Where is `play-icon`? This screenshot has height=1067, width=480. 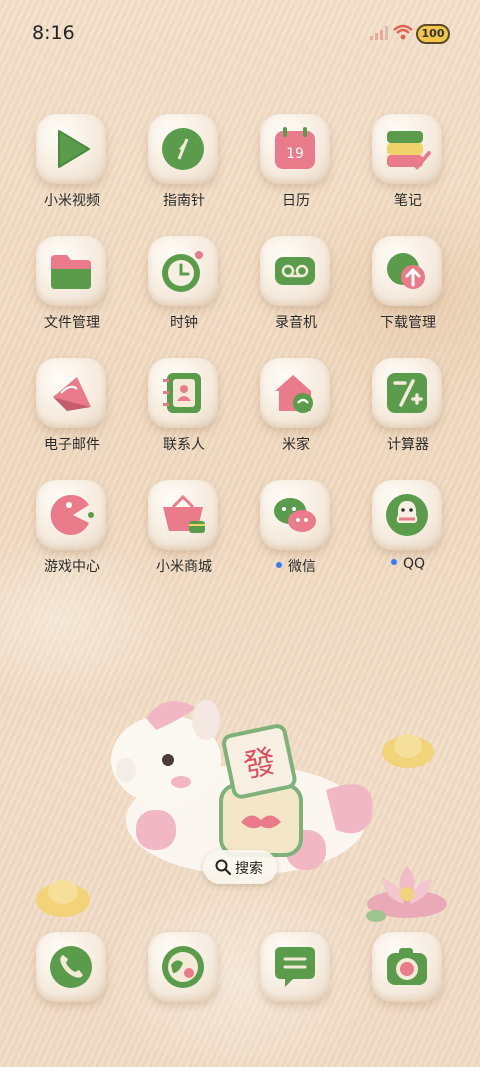
play-icon is located at coordinates (74, 149).